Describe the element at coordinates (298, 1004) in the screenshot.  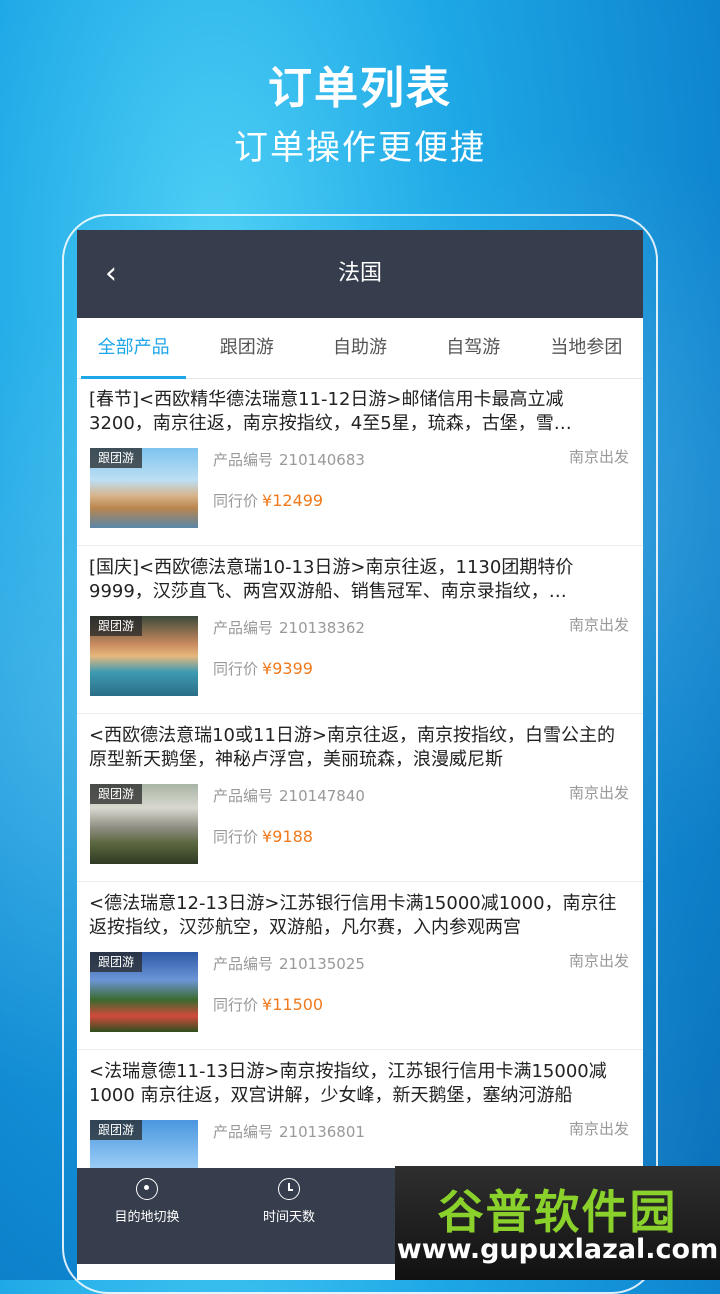
I see `price-value: 11500` at that location.